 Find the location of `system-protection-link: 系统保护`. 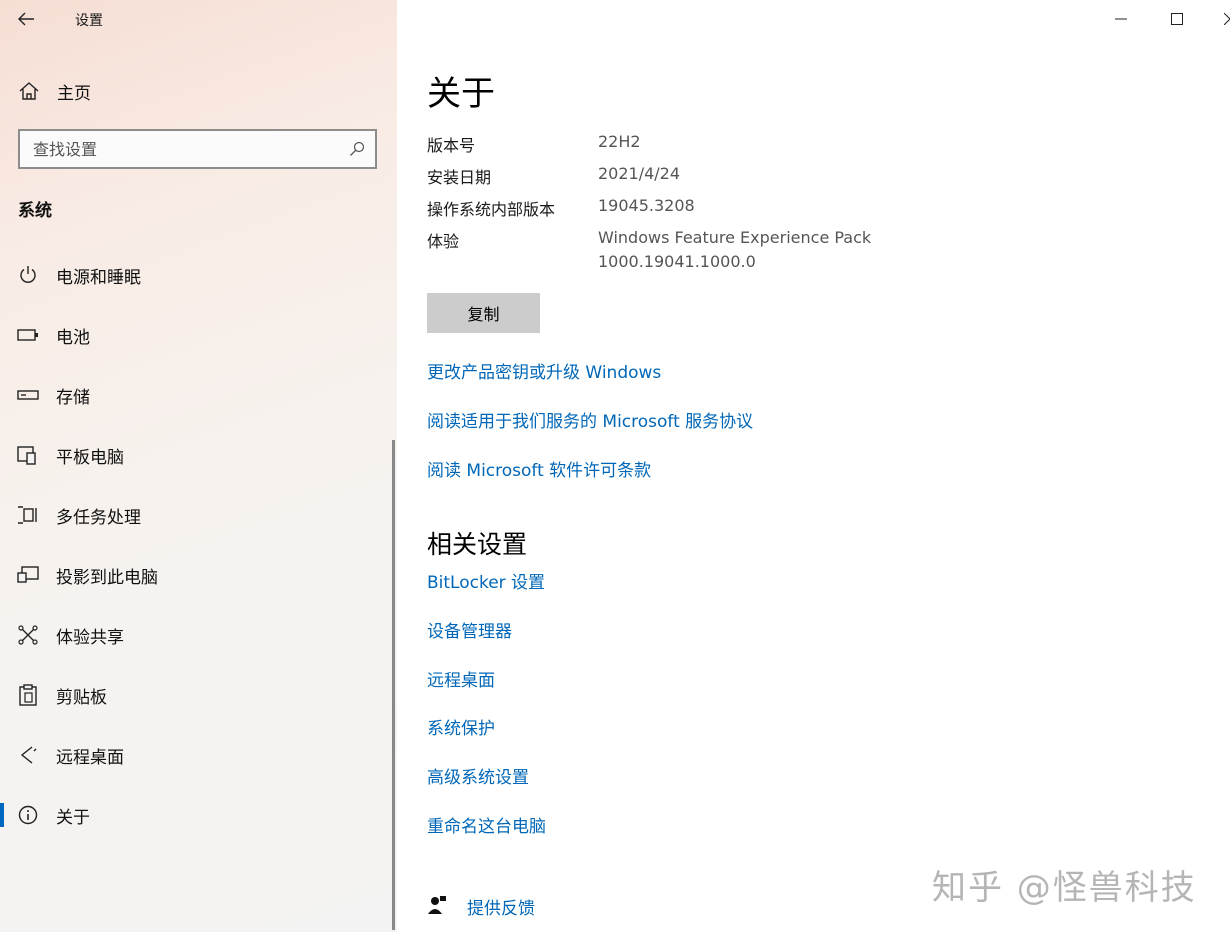

system-protection-link: 系统保护 is located at coordinates (461, 726).